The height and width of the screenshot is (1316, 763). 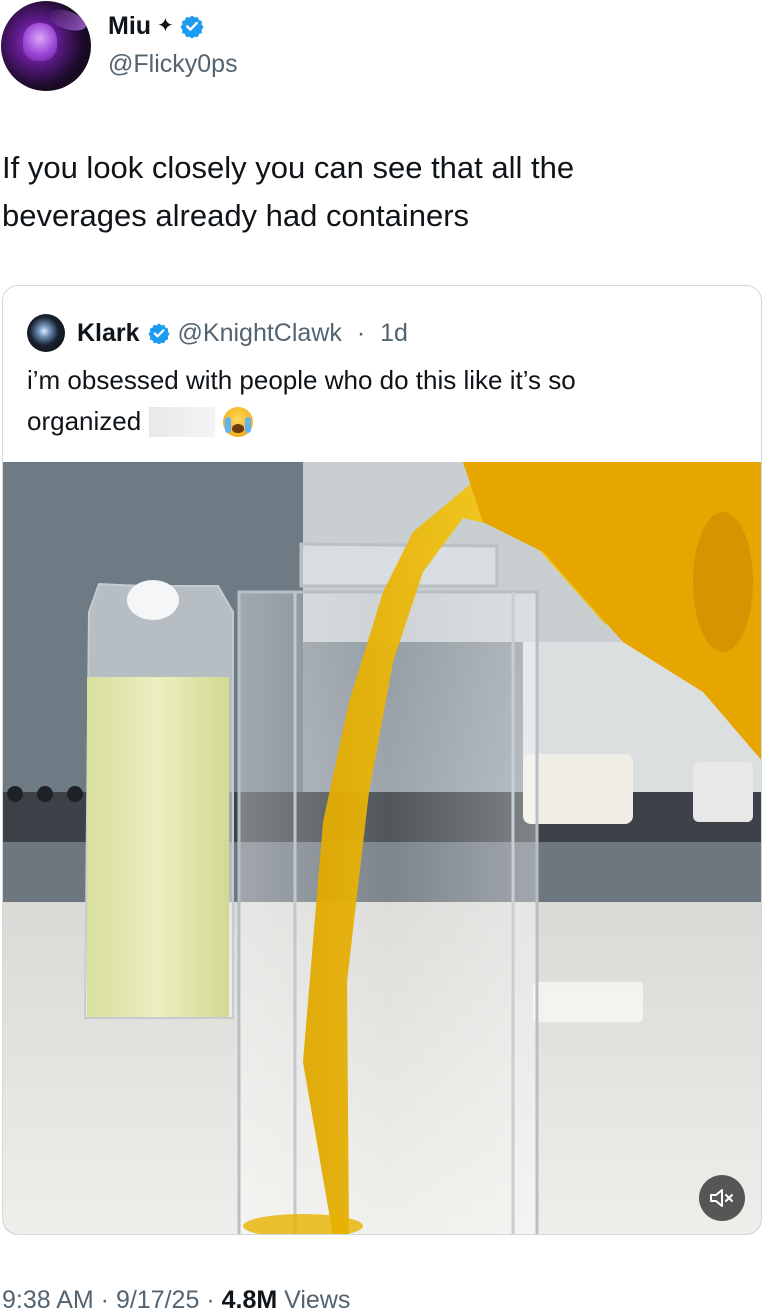 I want to click on quoted-author-handle: @KnightClawk, so click(x=260, y=333).